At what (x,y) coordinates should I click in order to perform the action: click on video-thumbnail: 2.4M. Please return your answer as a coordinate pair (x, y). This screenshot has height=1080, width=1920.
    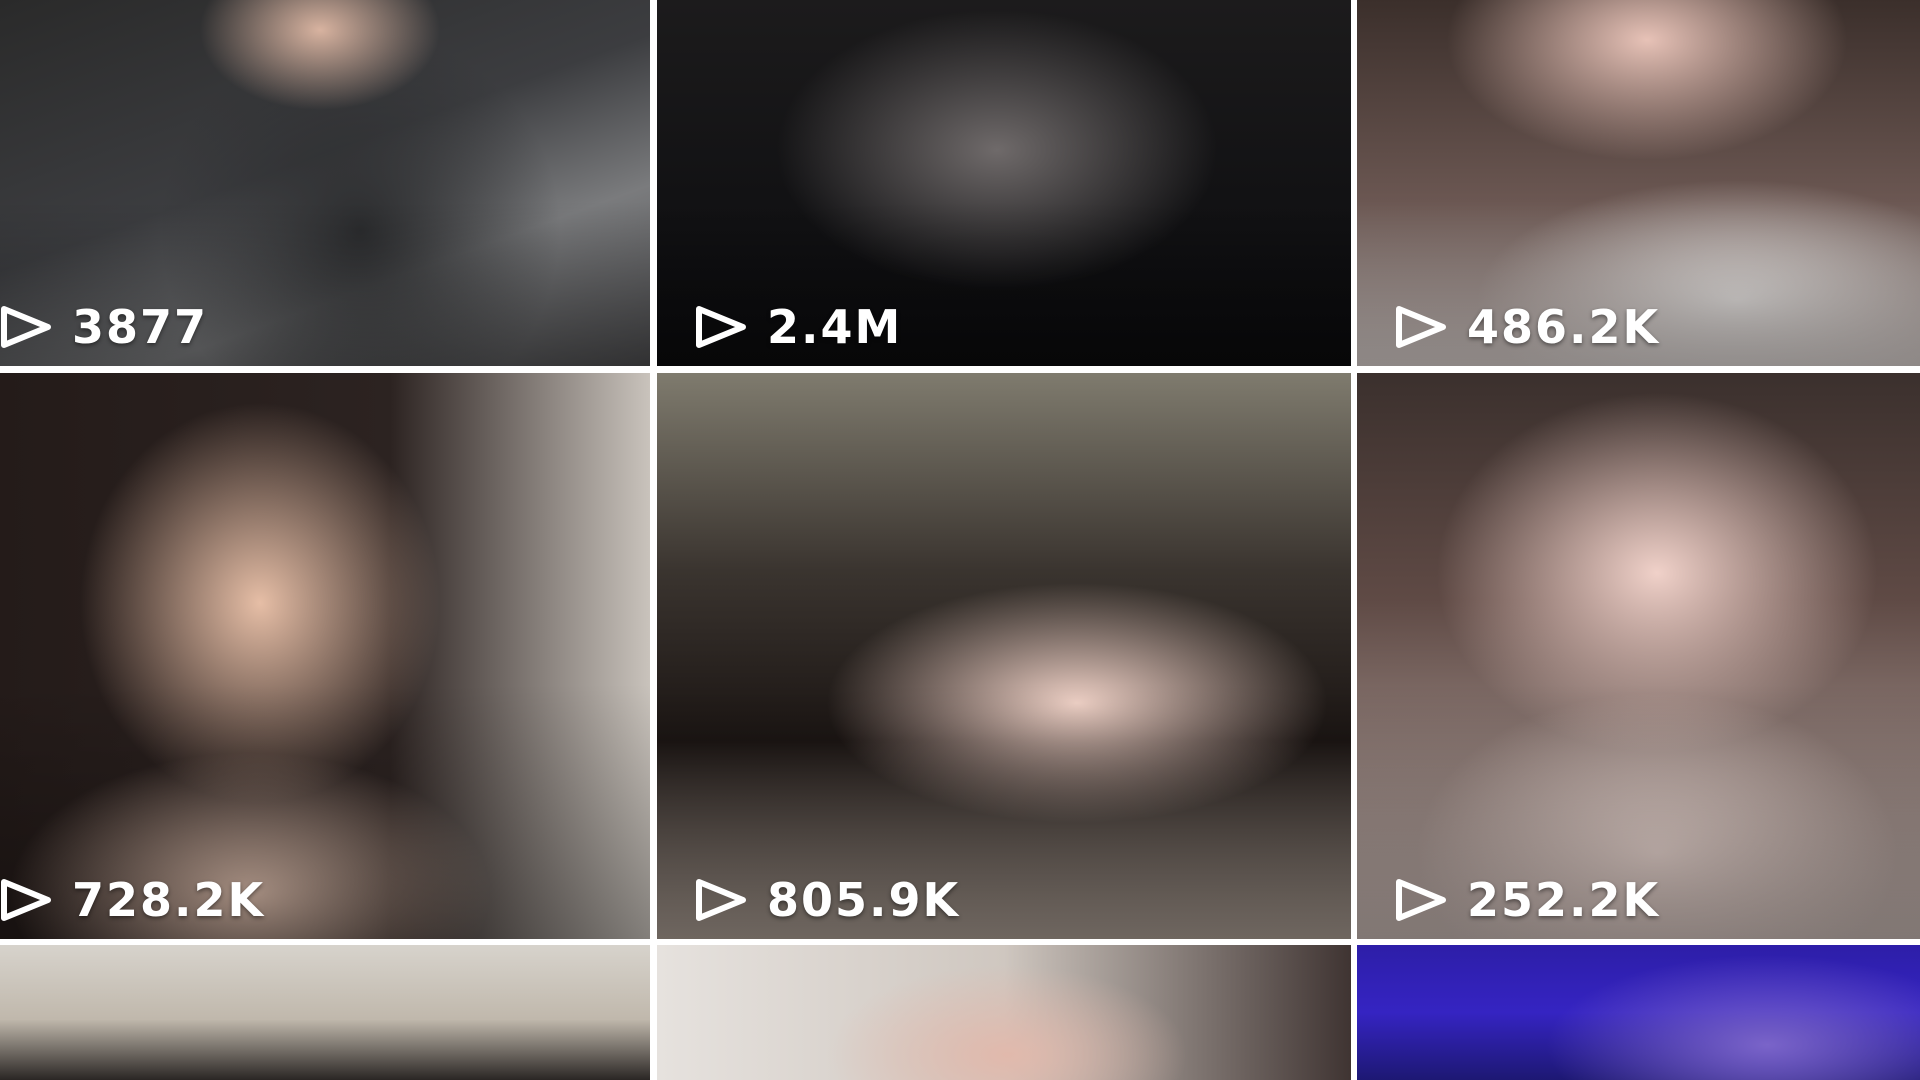
    Looking at the image, I should click on (1004, 183).